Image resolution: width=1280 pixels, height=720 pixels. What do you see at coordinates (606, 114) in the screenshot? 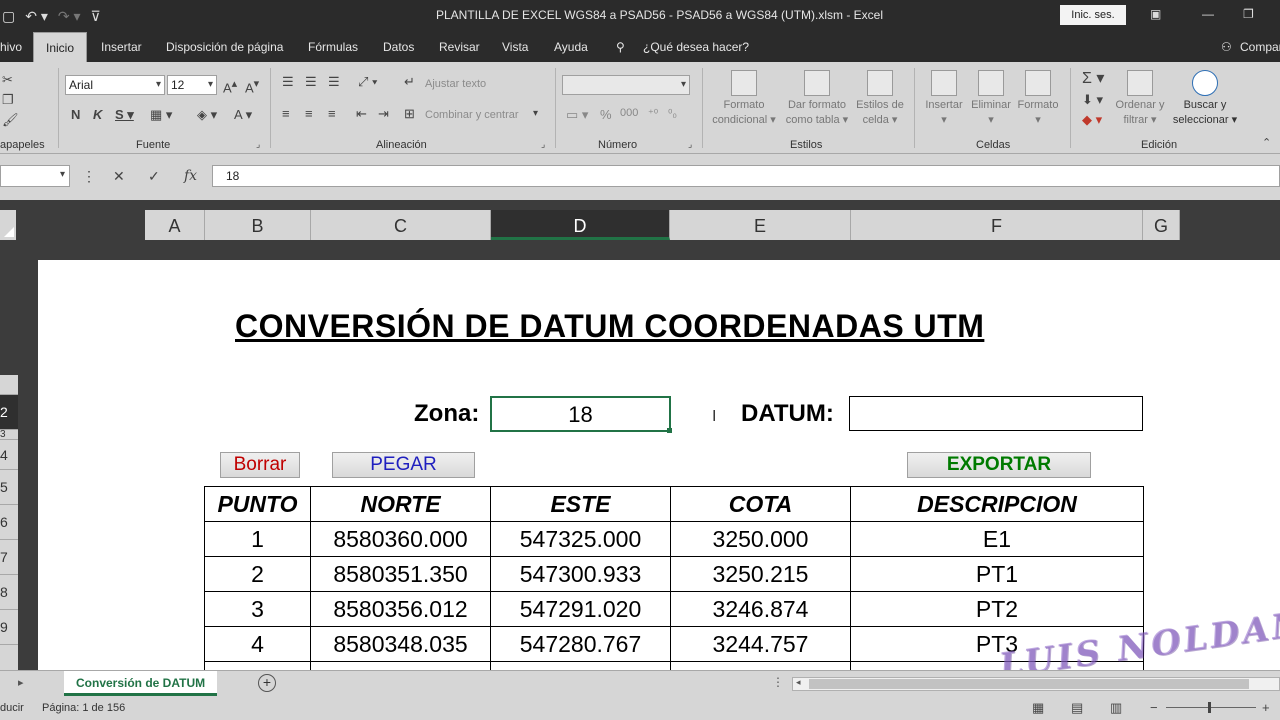
I see `percent-icon: %` at bounding box center [606, 114].